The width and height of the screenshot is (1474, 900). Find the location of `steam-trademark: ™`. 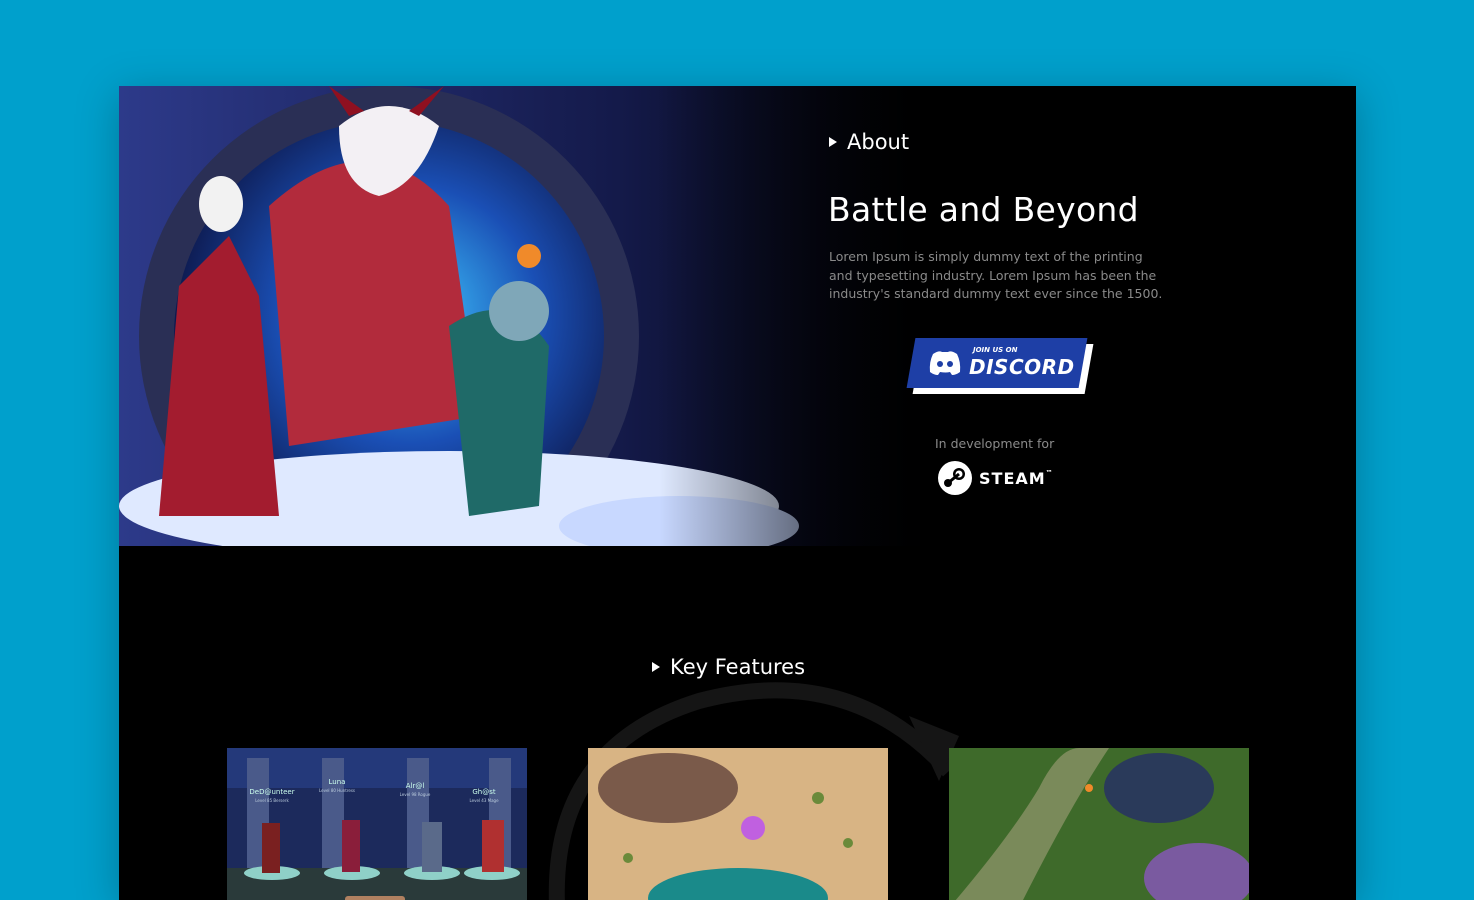

steam-trademark: ™ is located at coordinates (1049, 472).